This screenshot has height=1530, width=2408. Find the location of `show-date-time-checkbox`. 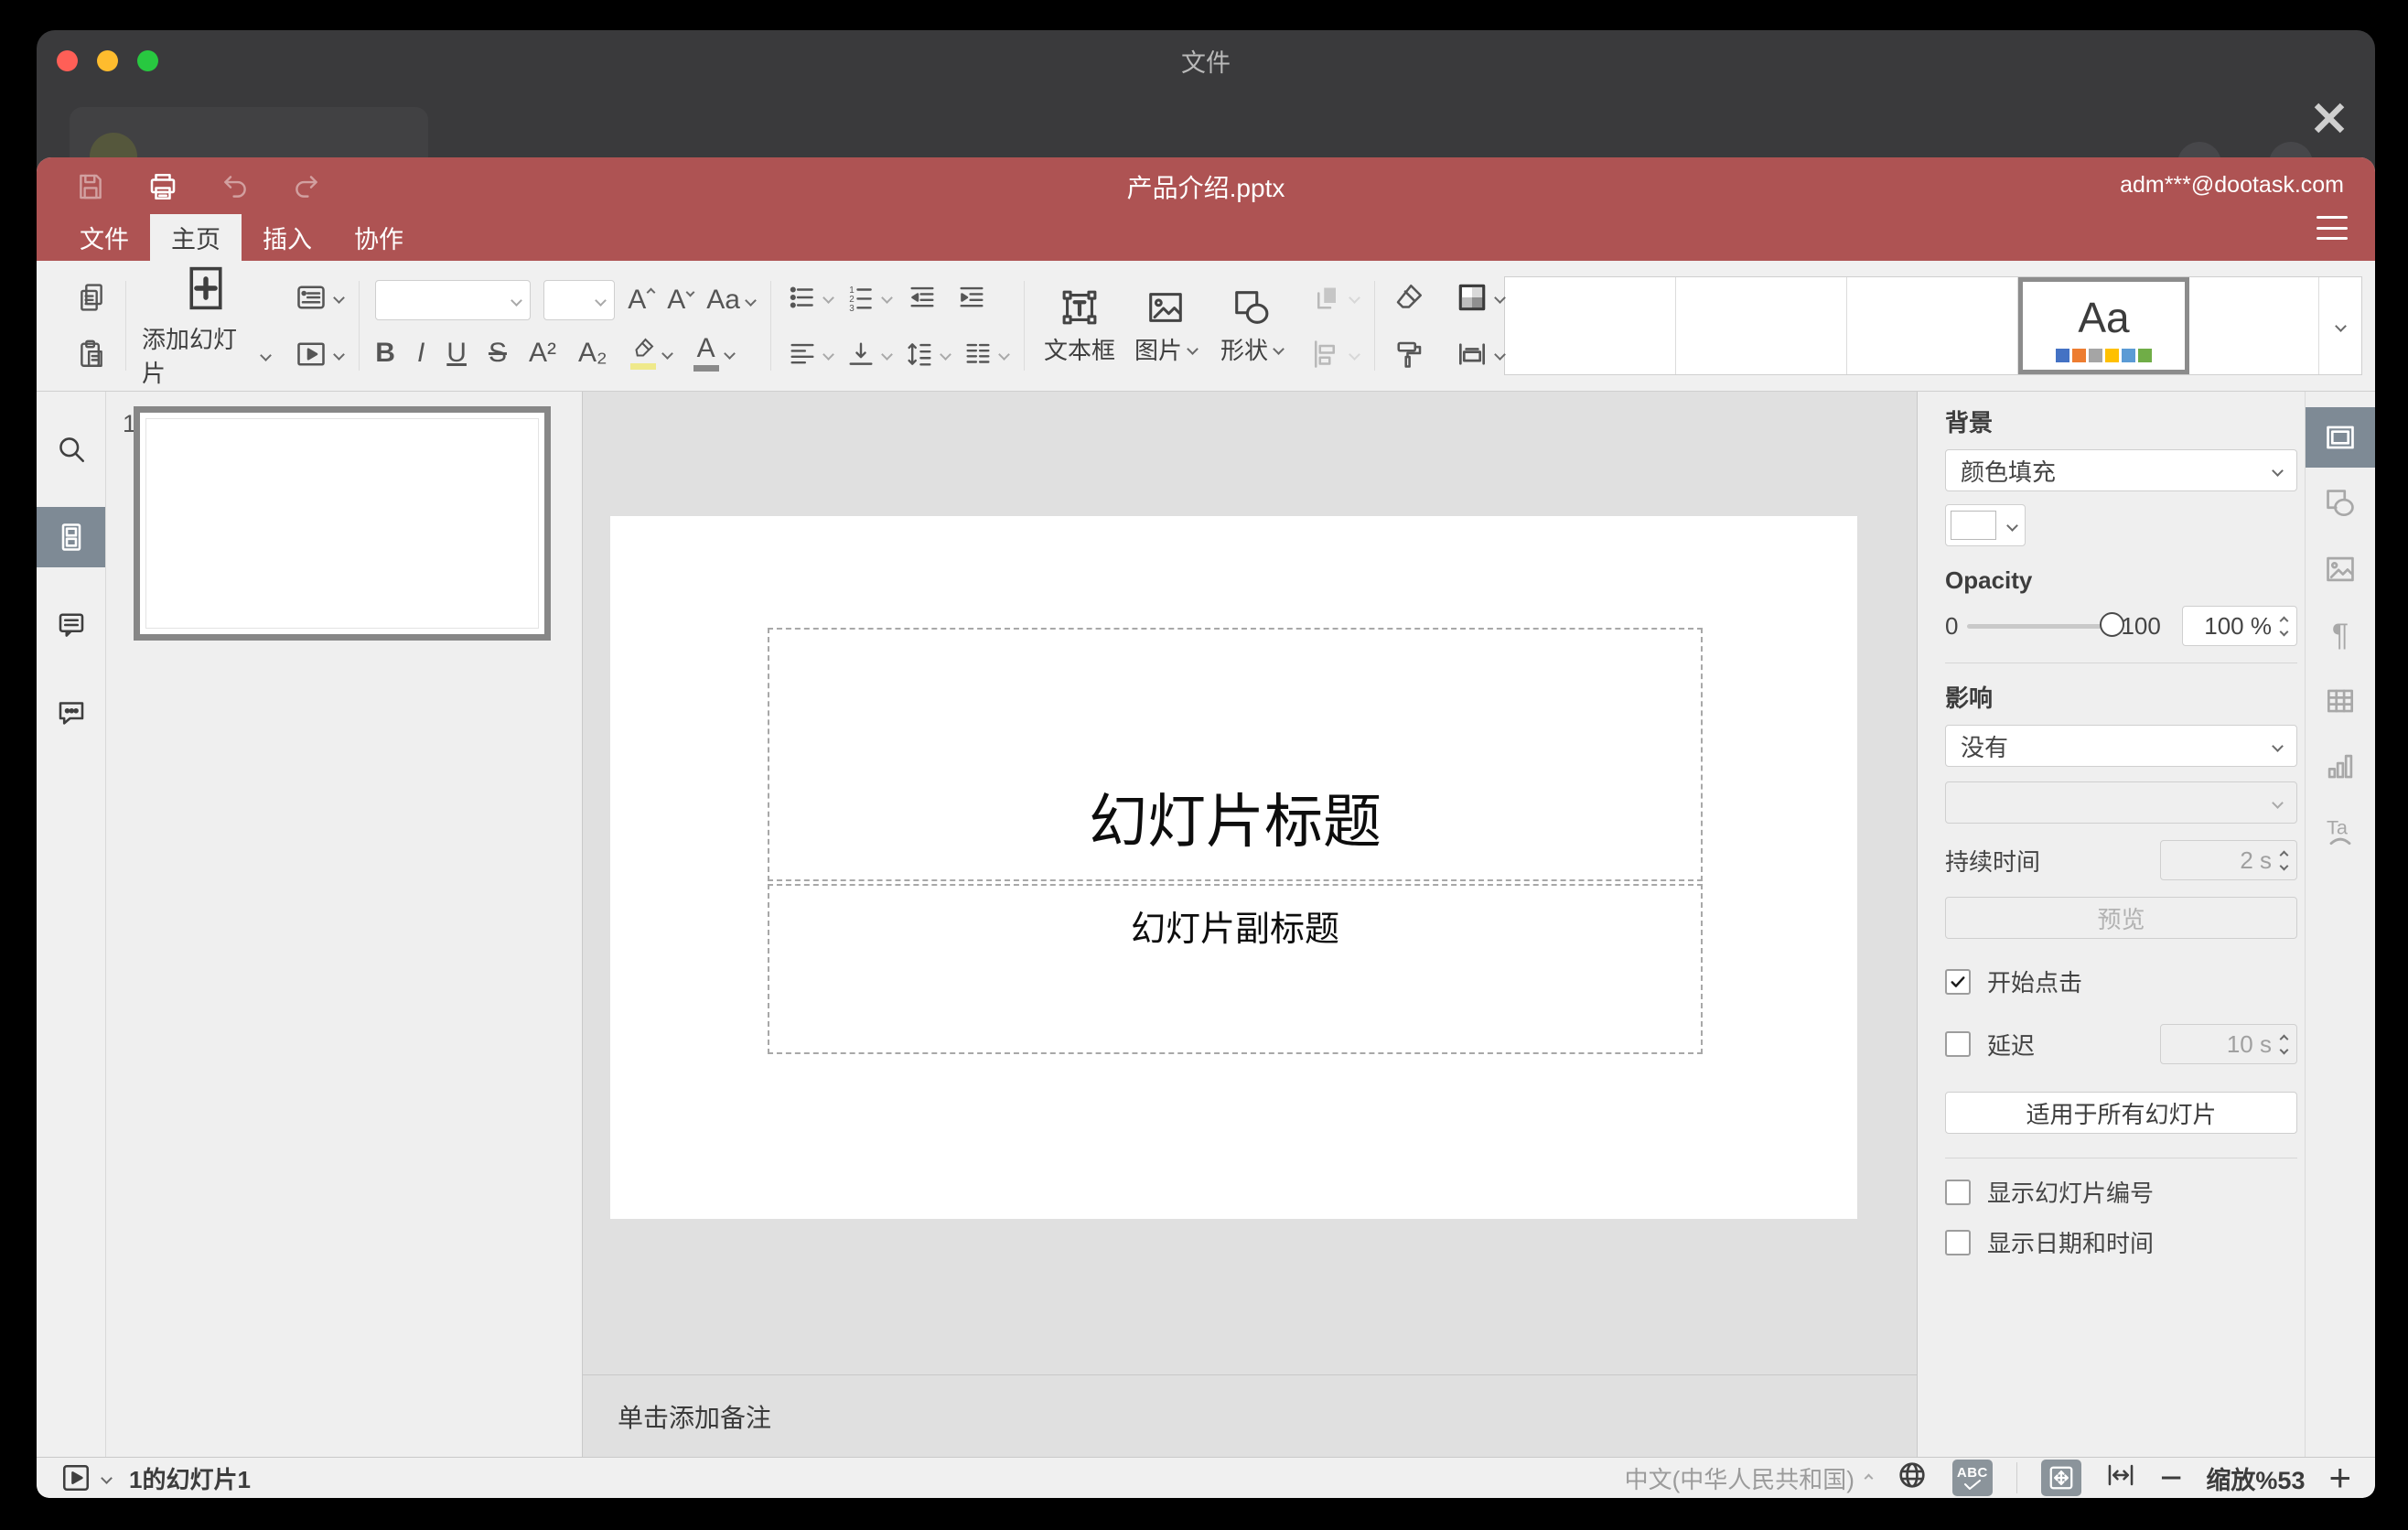

show-date-time-checkbox is located at coordinates (1958, 1242).